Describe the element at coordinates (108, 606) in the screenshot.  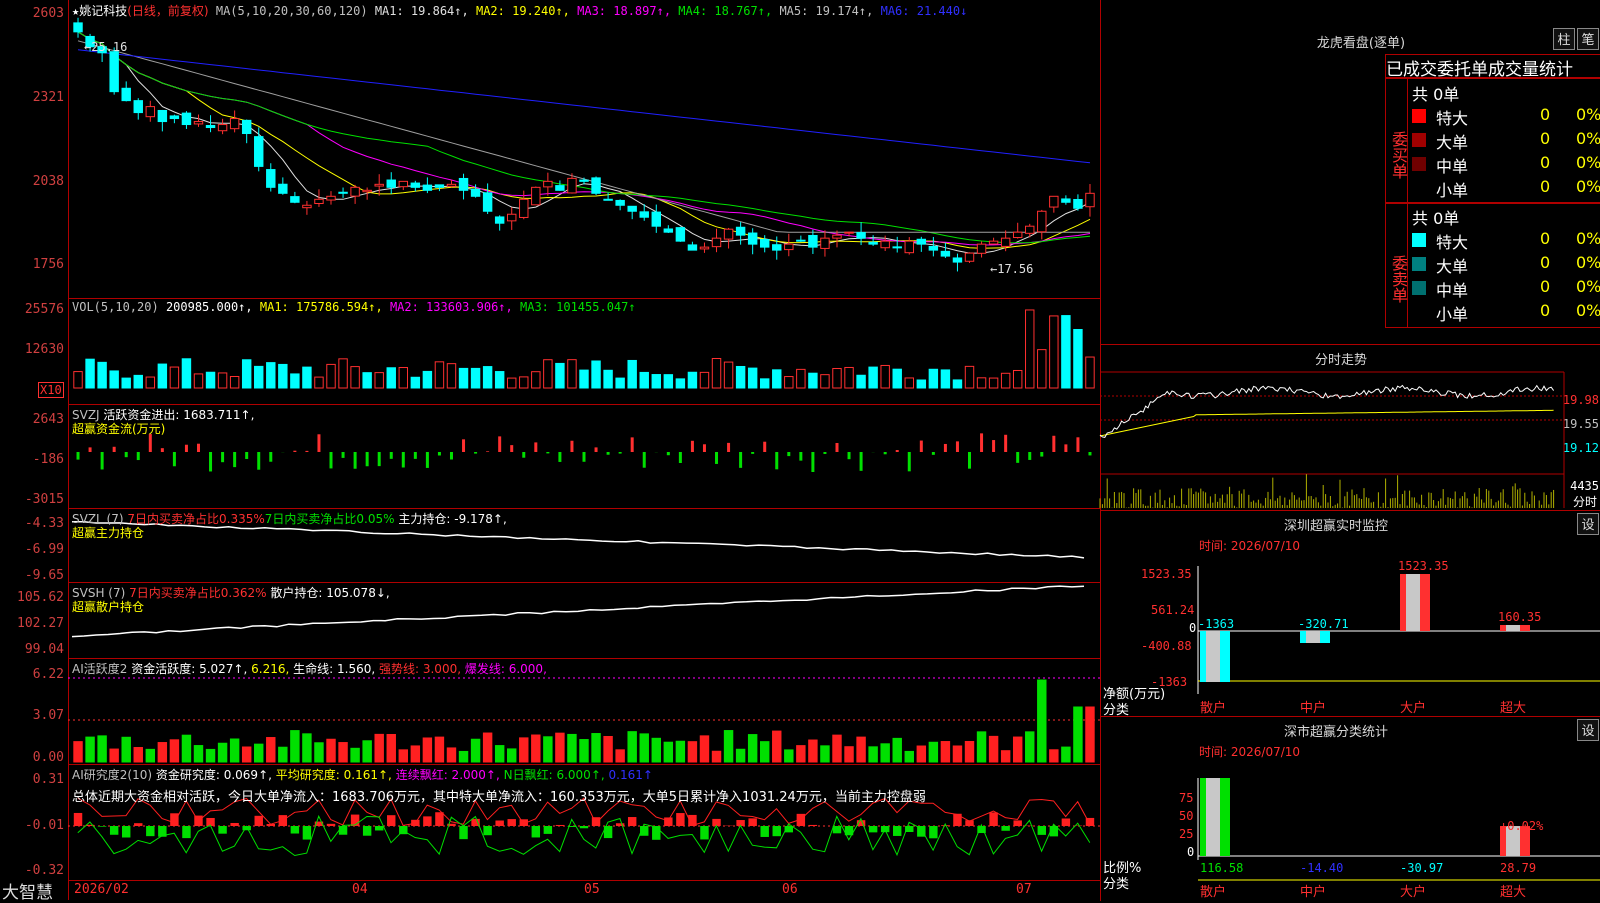
I see `svsh-subtitle: 超赢散户持仓` at that location.